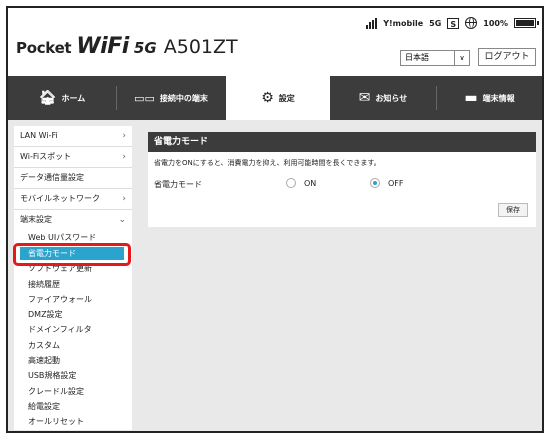  What do you see at coordinates (526, 23) in the screenshot?
I see `battery-icon` at bounding box center [526, 23].